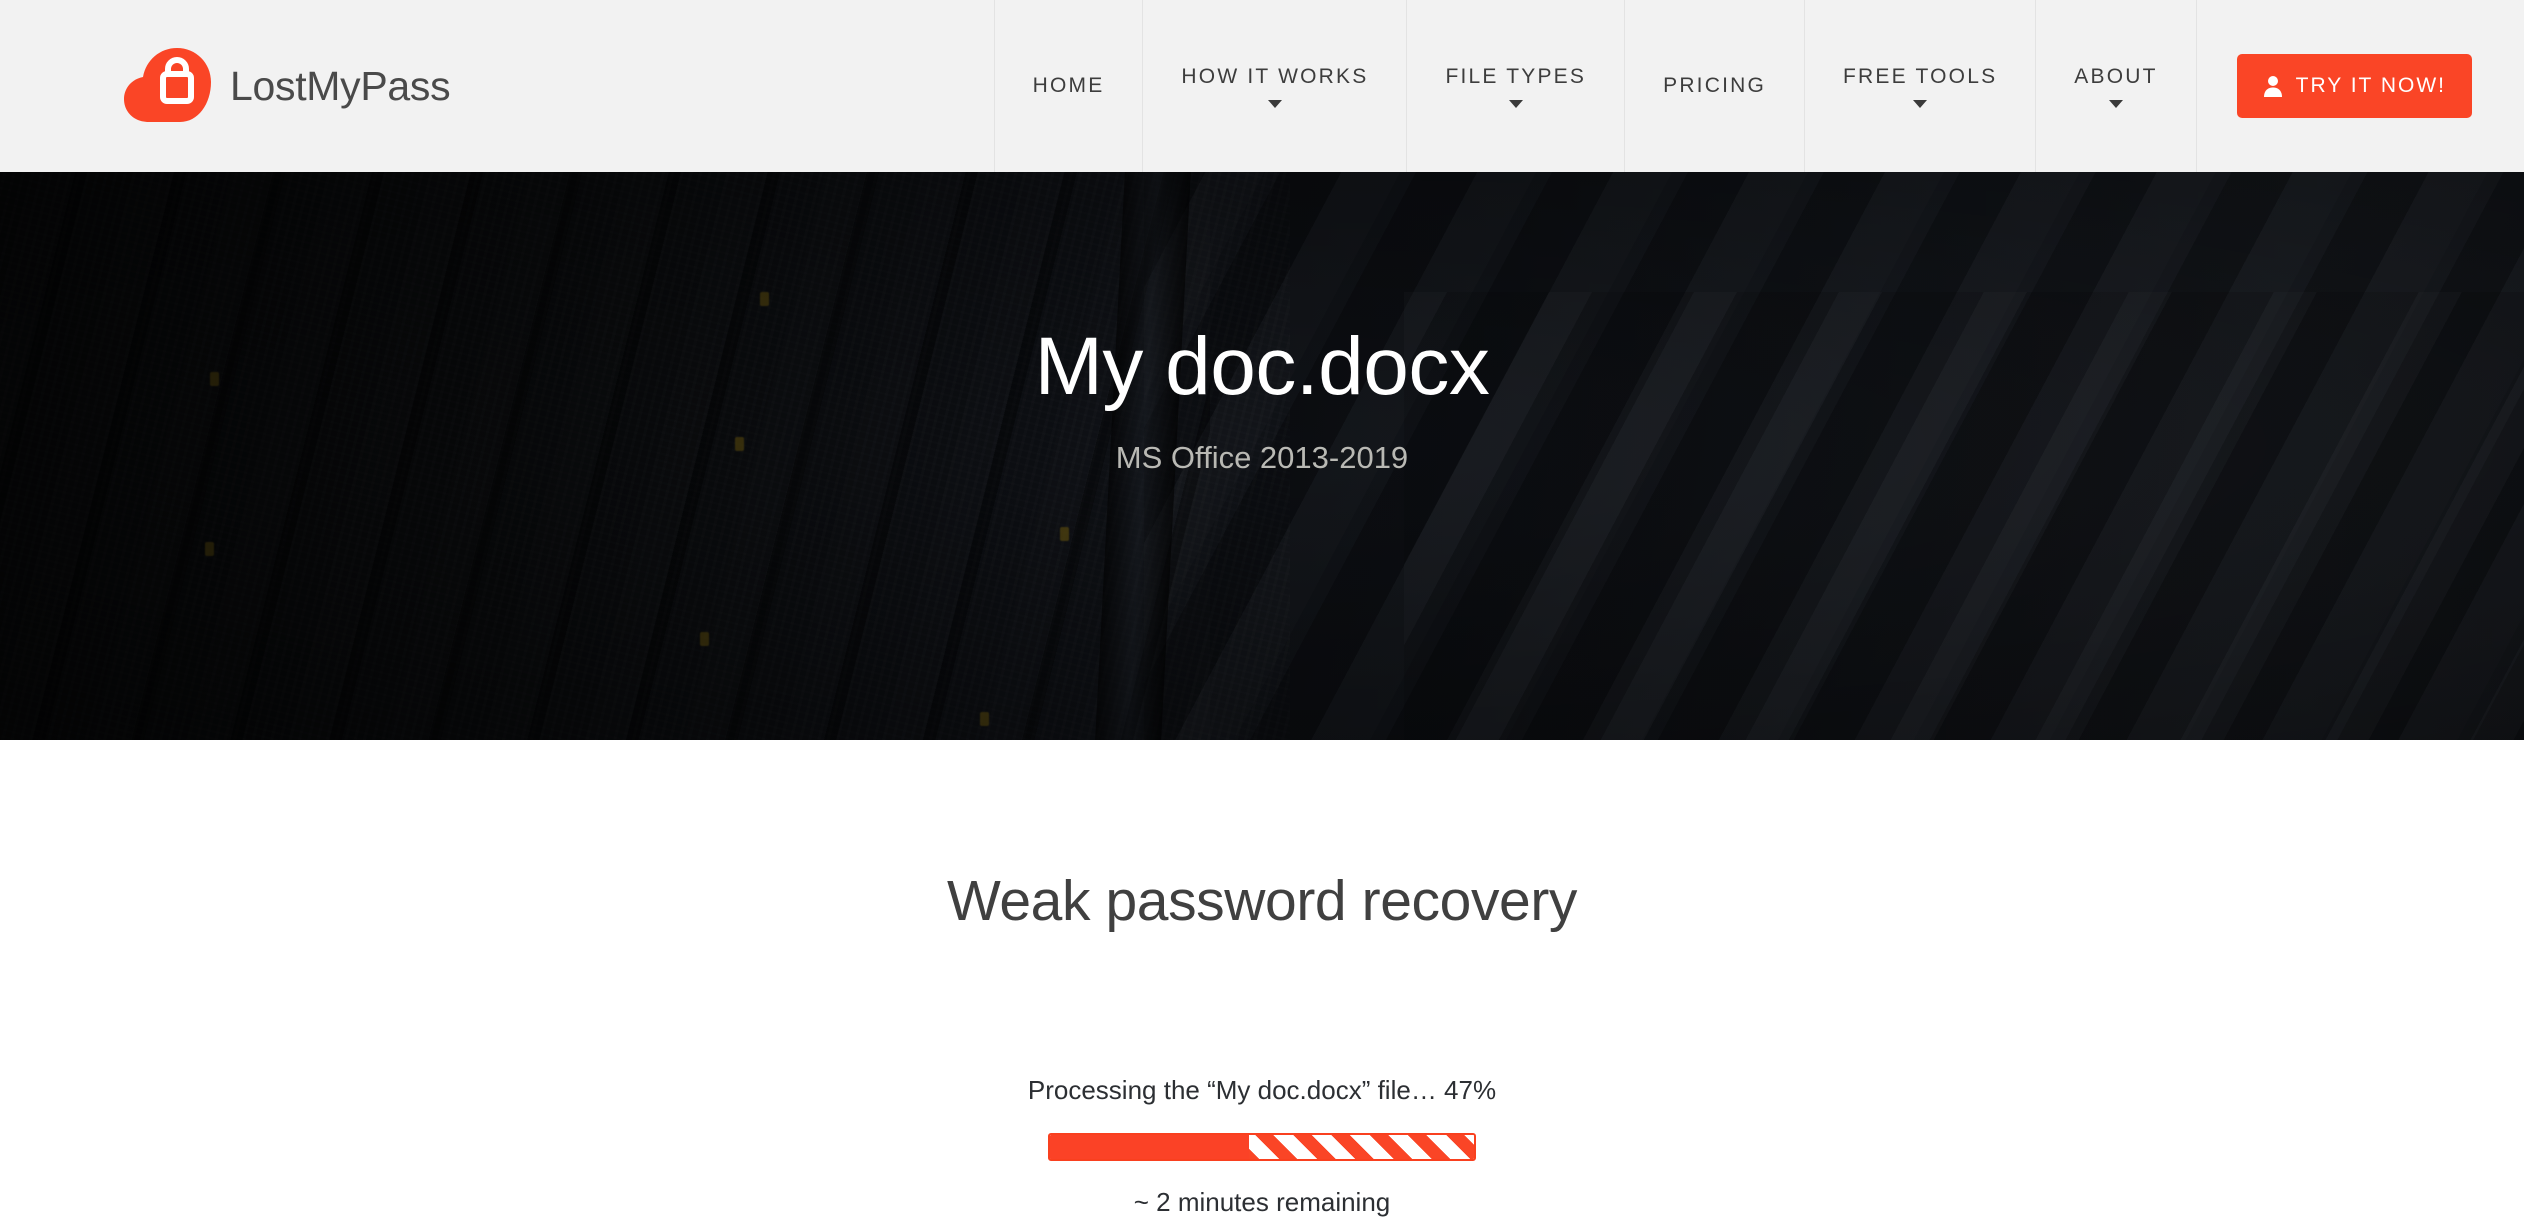 The height and width of the screenshot is (1221, 2524). What do you see at coordinates (1150, 1147) in the screenshot?
I see `progress-bar-fill` at bounding box center [1150, 1147].